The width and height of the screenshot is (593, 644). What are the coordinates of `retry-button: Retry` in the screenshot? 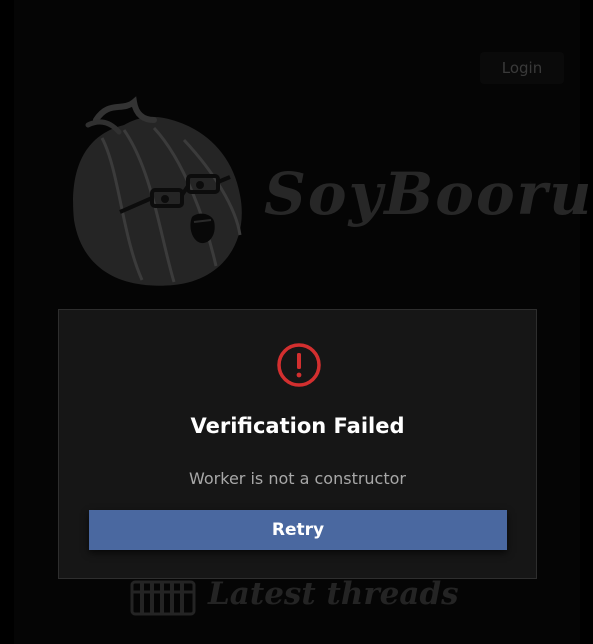 It's located at (298, 530).